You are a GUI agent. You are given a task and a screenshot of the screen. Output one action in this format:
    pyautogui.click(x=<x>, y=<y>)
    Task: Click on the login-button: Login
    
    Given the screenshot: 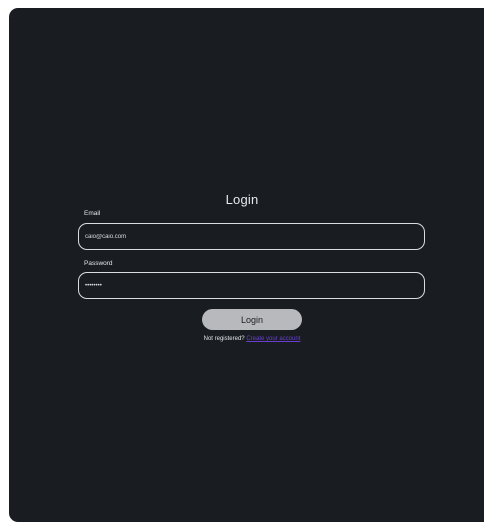 What is the action you would take?
    pyautogui.click(x=252, y=319)
    